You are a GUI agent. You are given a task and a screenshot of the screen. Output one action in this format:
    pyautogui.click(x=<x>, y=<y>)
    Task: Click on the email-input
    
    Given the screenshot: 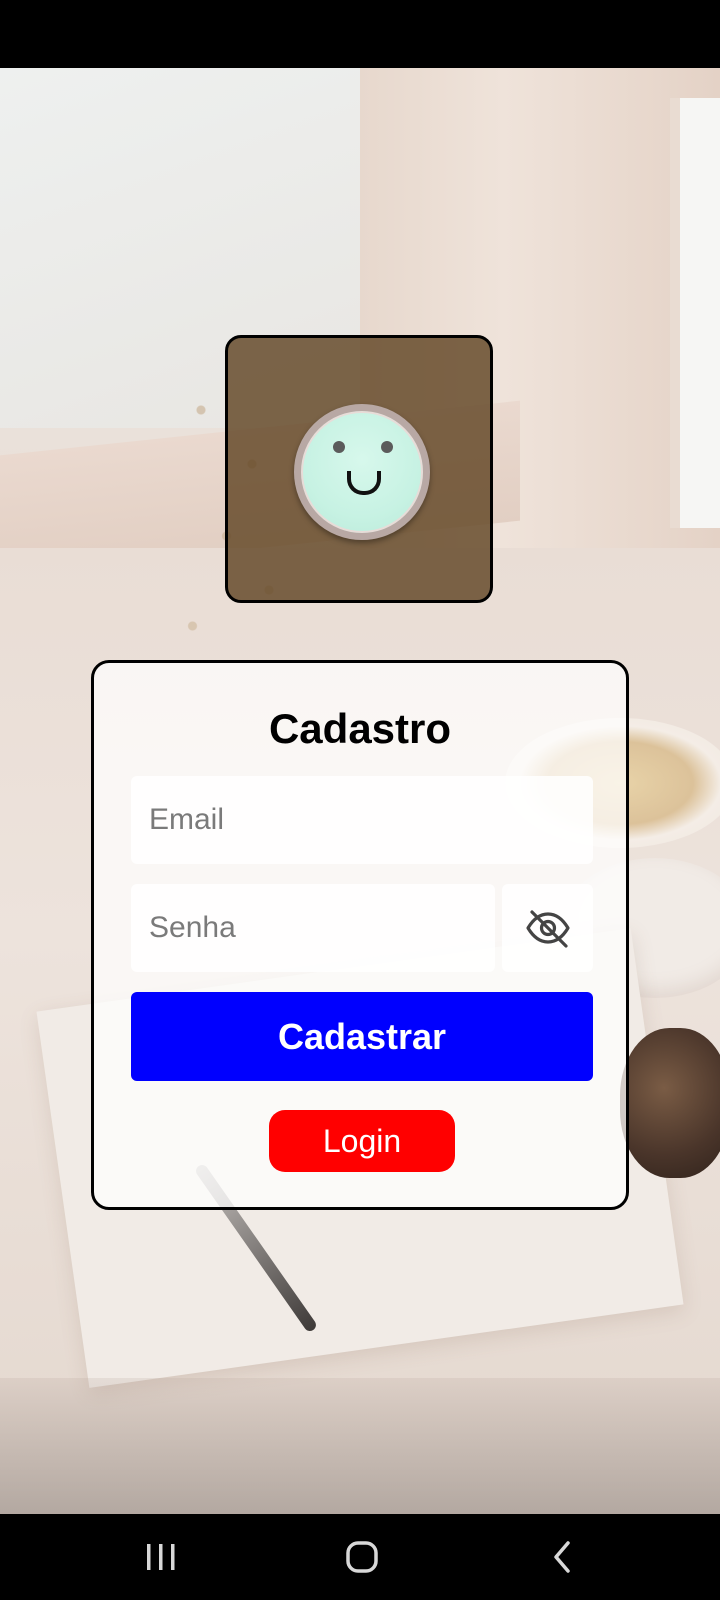 What is the action you would take?
    pyautogui.click(x=362, y=820)
    